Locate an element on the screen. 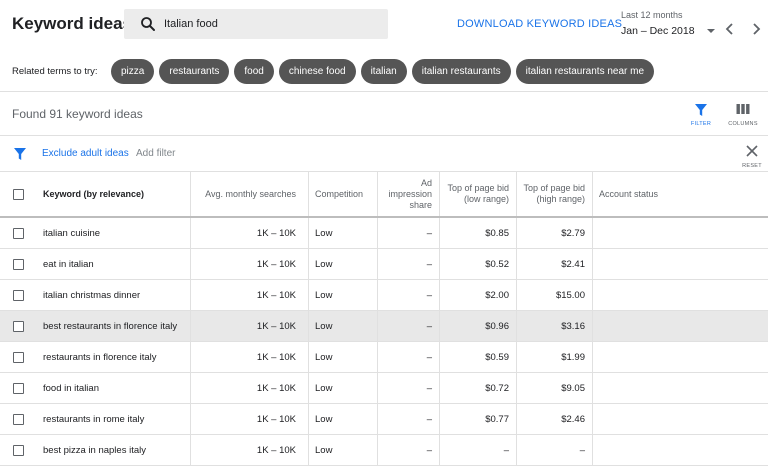 Image resolution: width=768 pixels, height=469 pixels. exclude-adult-ideas-filter: Exclude adult ideas is located at coordinates (85, 153).